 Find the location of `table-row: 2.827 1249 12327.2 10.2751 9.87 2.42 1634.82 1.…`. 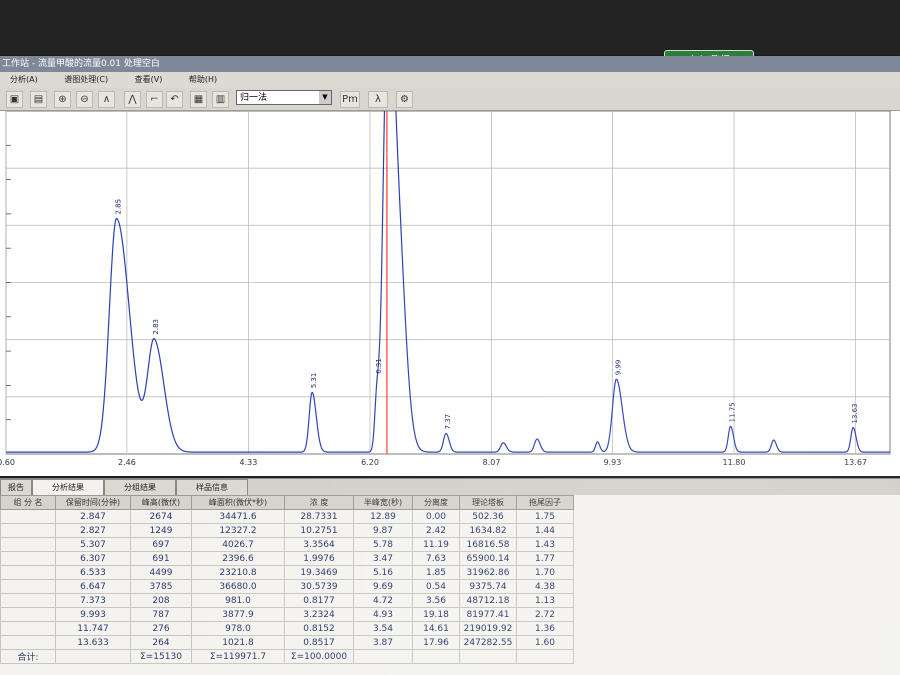

table-row: 2.827 1249 12327.2 10.2751 9.87 2.42 1634.82 1.… is located at coordinates (287, 530).